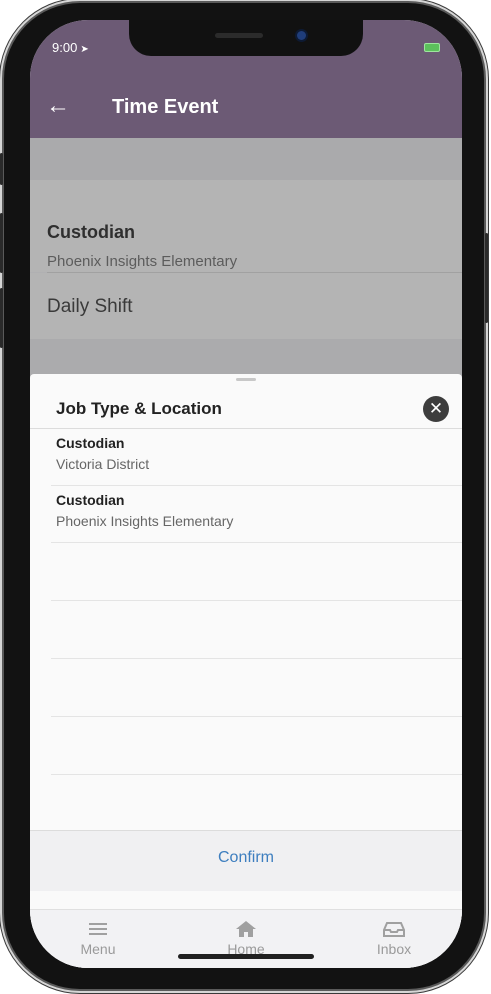  Describe the element at coordinates (1, 318) in the screenshot. I see `volume-down-button` at that location.